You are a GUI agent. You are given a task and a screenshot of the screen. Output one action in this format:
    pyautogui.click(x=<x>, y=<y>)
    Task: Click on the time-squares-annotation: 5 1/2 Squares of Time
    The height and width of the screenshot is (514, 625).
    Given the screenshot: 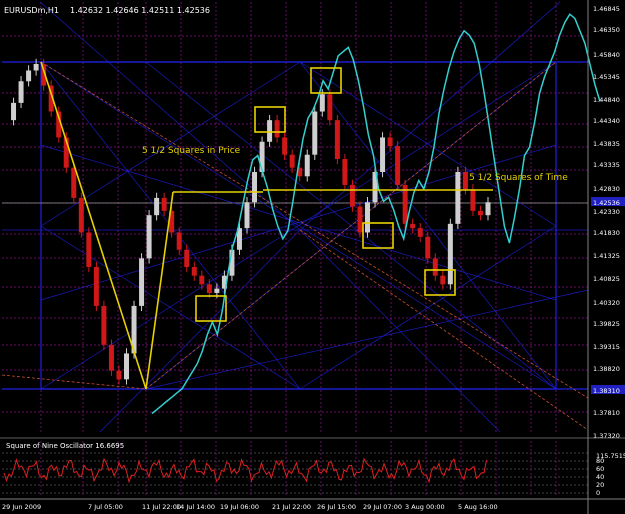 What is the action you would take?
    pyautogui.click(x=518, y=178)
    